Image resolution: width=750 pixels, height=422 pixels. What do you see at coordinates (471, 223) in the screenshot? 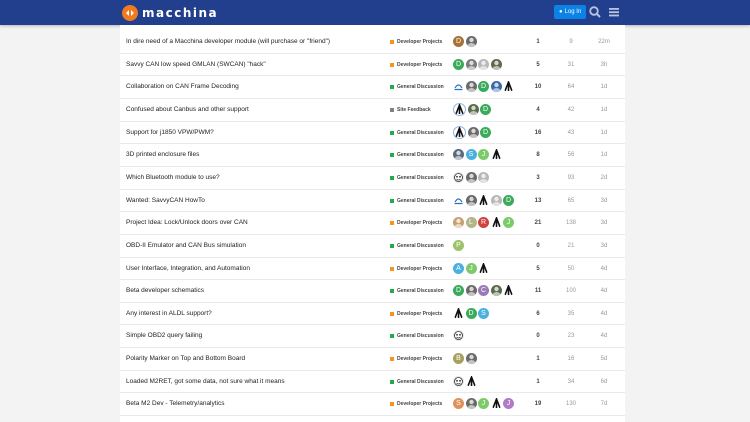
I see `avatar: L` at bounding box center [471, 223].